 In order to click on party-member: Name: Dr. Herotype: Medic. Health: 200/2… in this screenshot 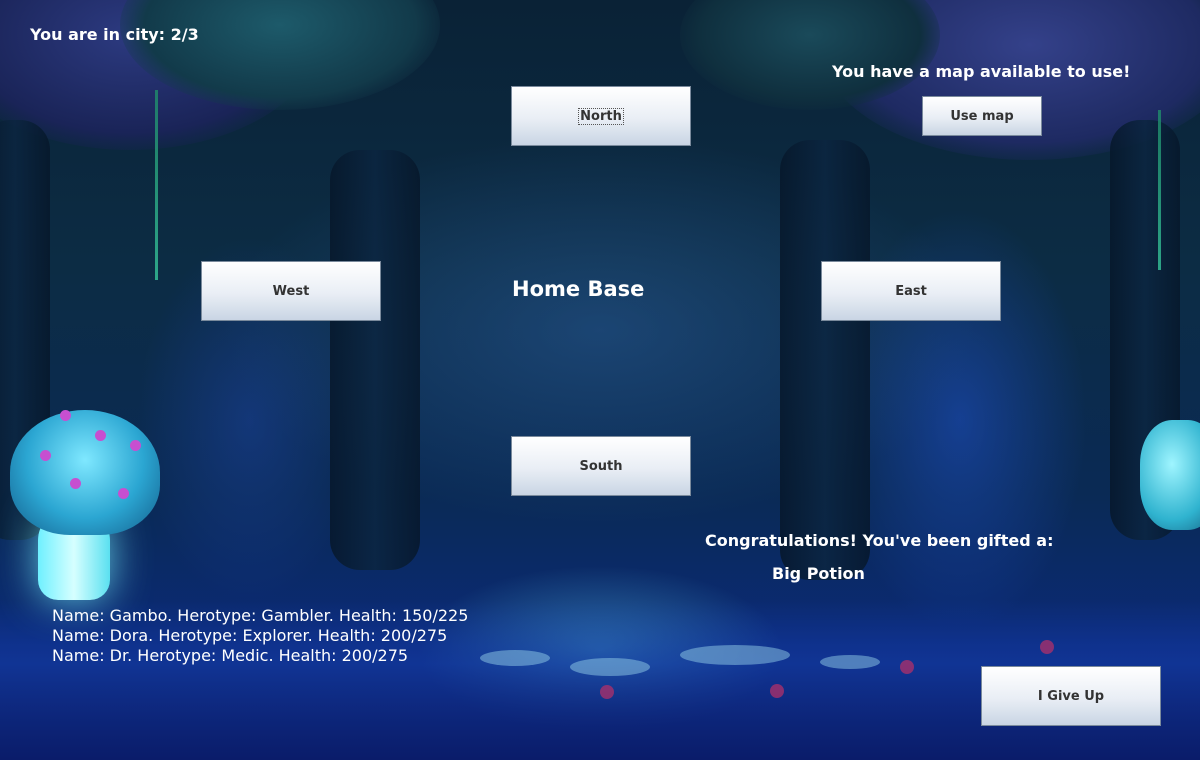, I will do `click(230, 655)`.